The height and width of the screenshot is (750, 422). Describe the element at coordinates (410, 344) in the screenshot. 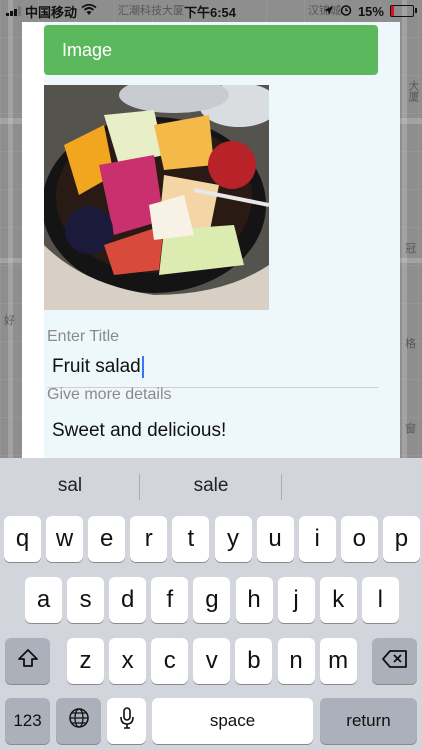

I see `map-label: 格` at that location.